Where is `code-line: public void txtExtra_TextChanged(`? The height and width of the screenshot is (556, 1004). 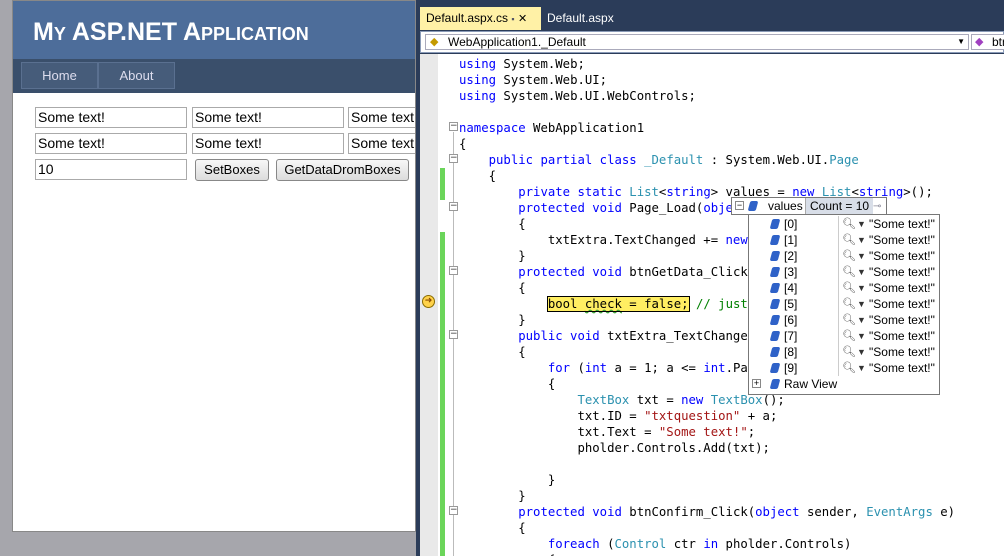
code-line: public void txtExtra_TextChanged( is located at coordinates (610, 336).